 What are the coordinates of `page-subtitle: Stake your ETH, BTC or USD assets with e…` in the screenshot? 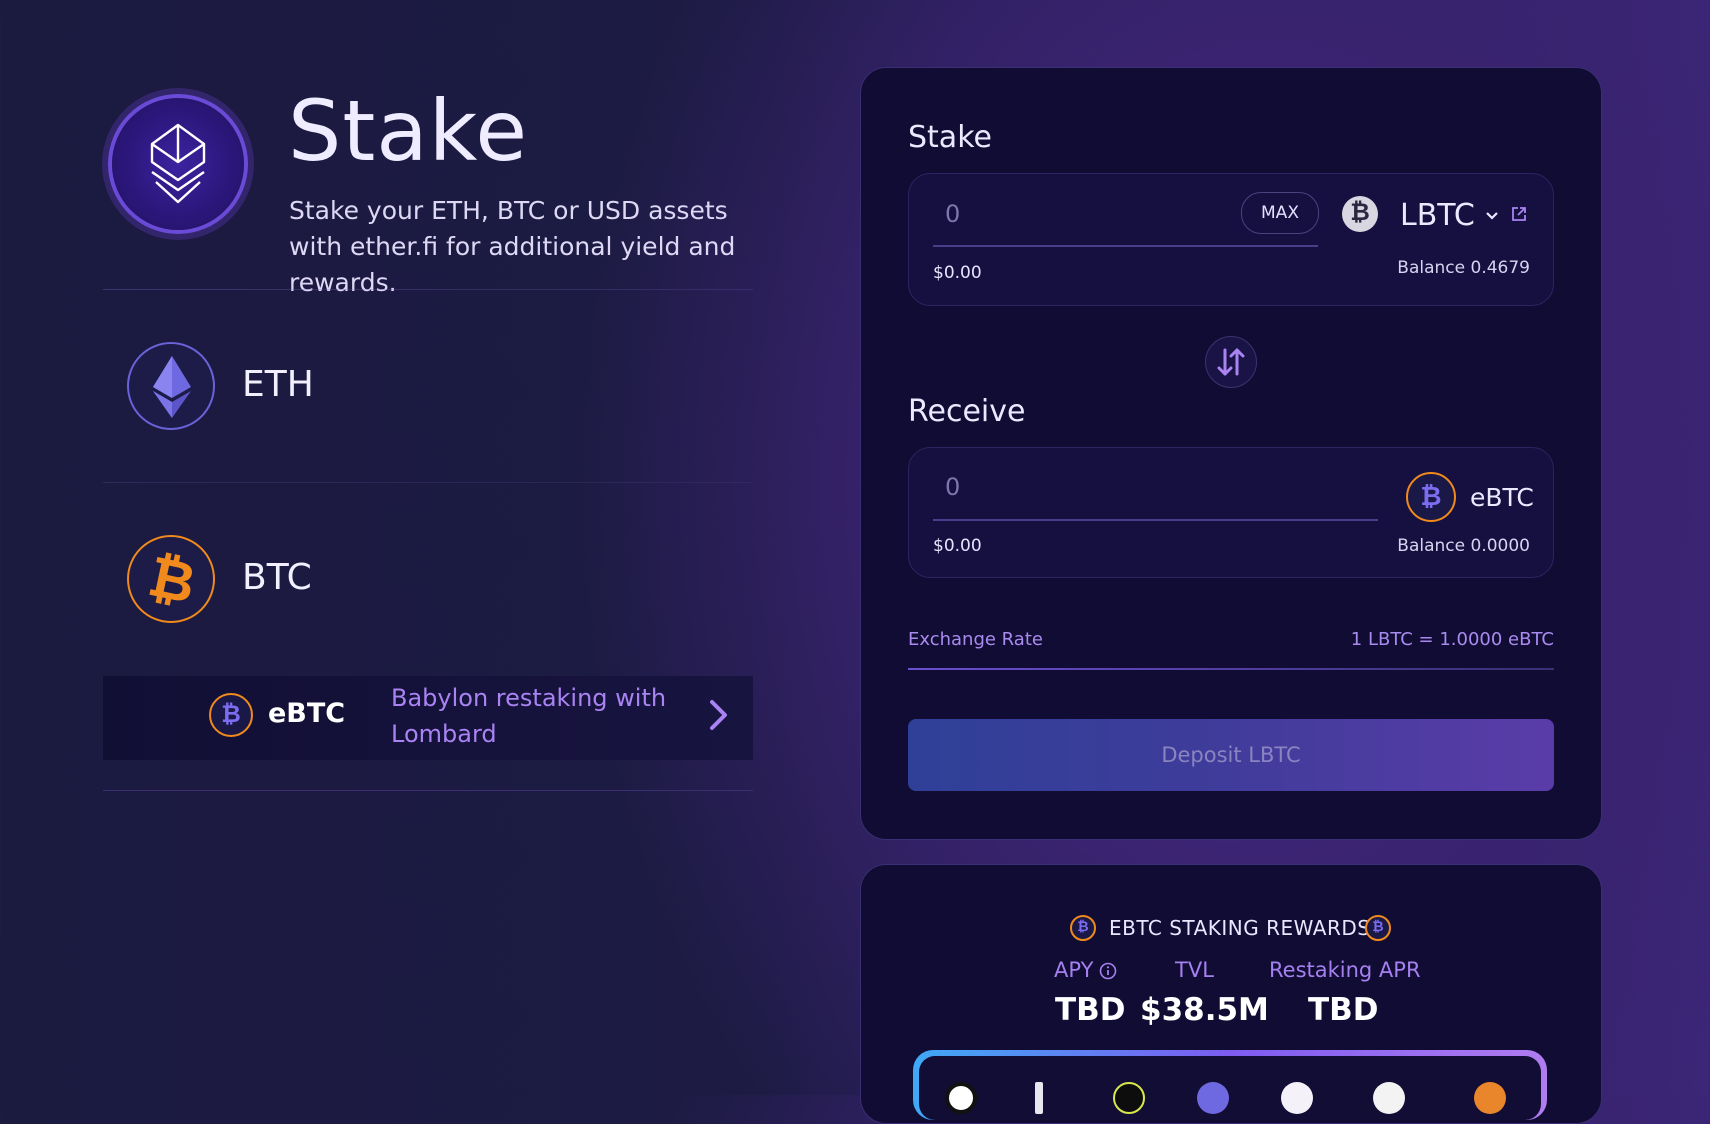 It's located at (512, 246).